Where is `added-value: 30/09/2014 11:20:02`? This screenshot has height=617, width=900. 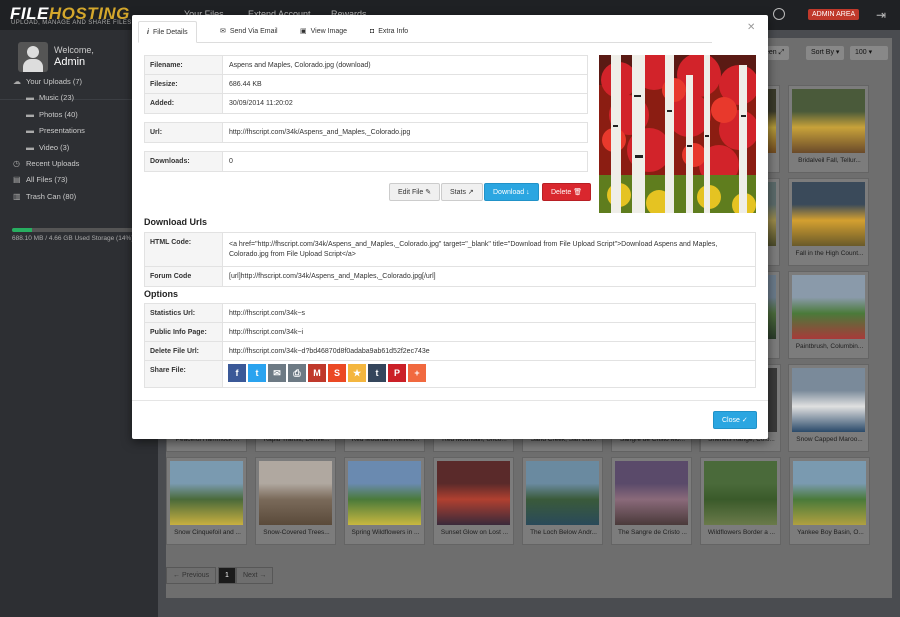 added-value: 30/09/2014 11:20:02 is located at coordinates (261, 103).